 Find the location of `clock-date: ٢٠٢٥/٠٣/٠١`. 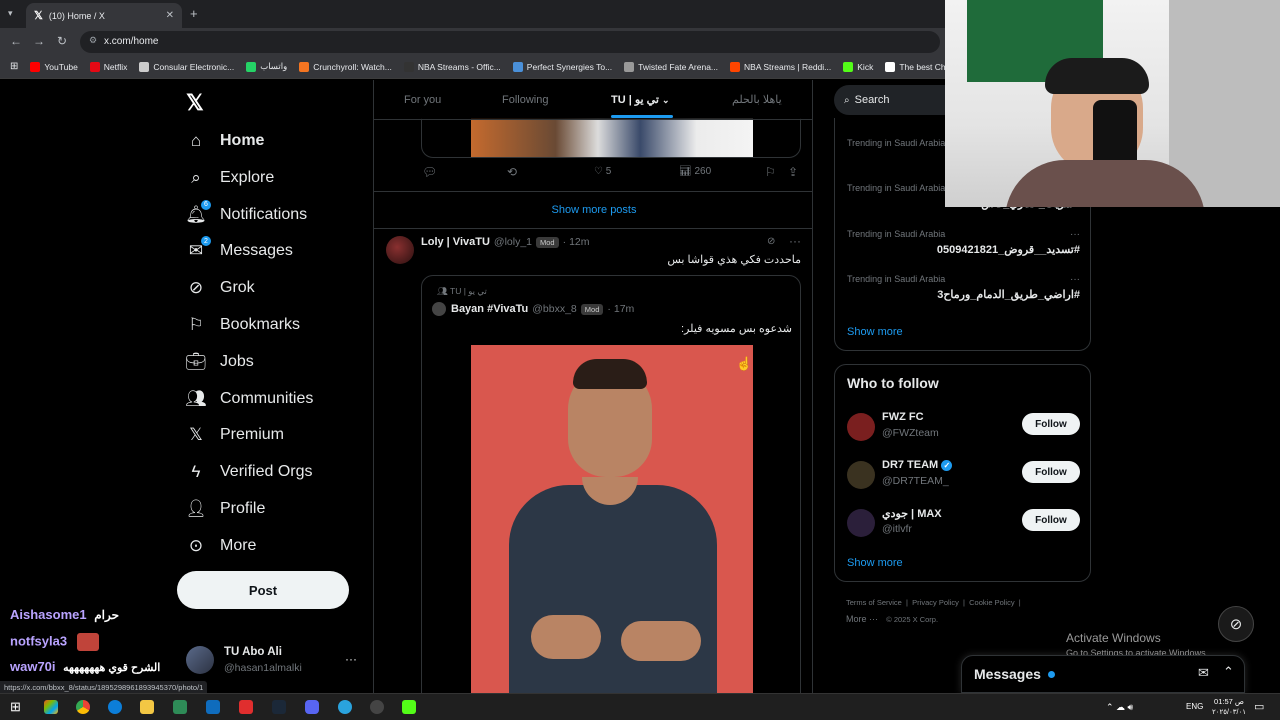

clock-date: ٢٠٢٥/٠٣/٠١ is located at coordinates (1229, 712).